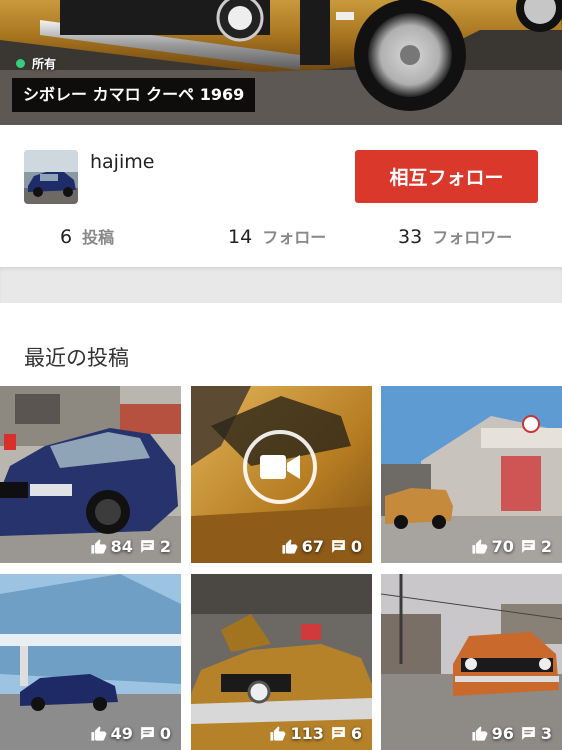  Describe the element at coordinates (281, 662) in the screenshot. I see `post-tile: 113 6` at that location.